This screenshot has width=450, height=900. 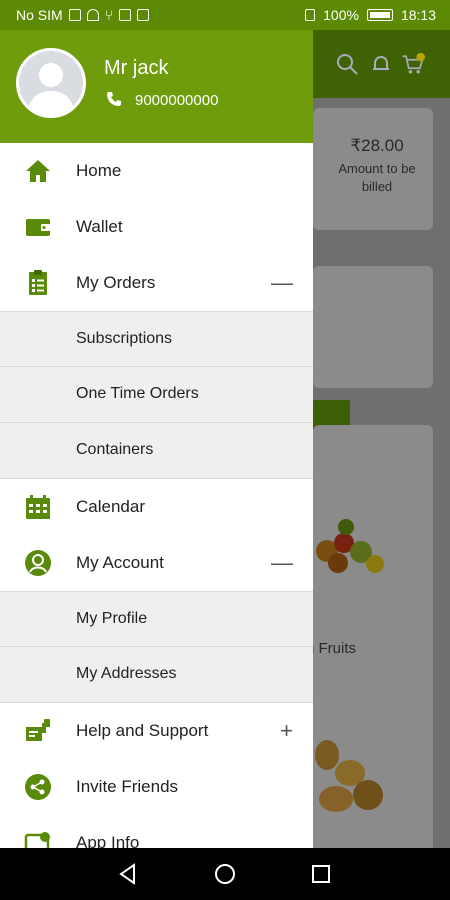 I want to click on wifi-icon, so click(x=92, y=15).